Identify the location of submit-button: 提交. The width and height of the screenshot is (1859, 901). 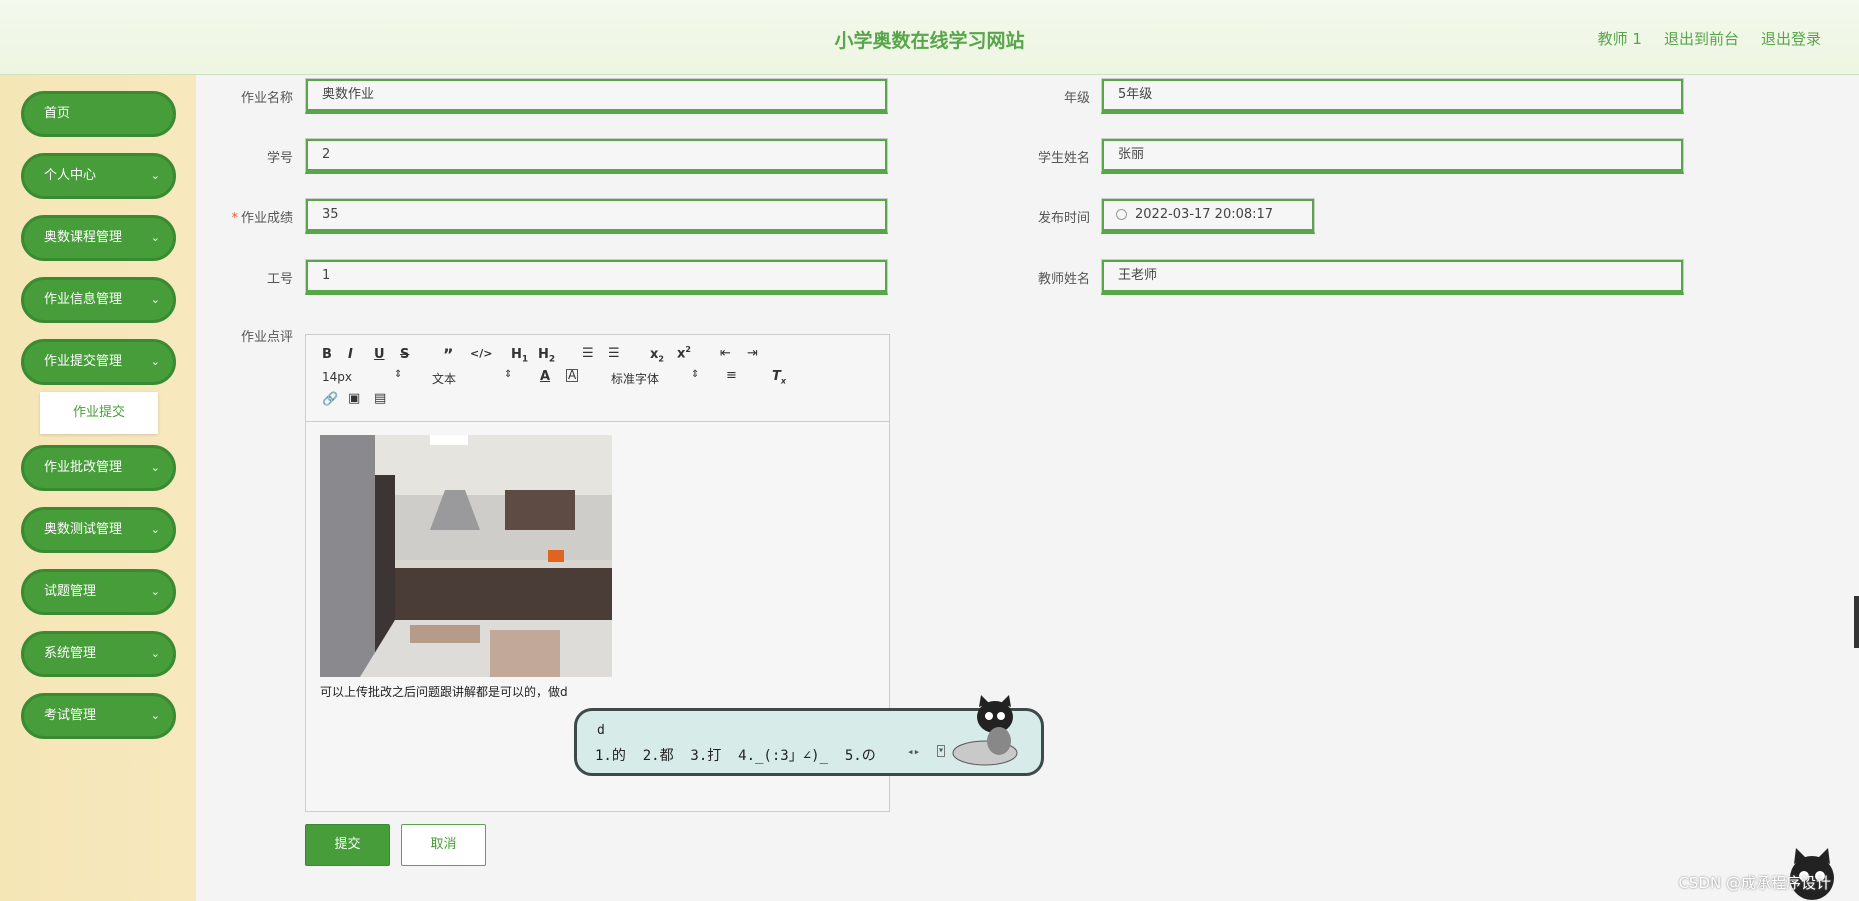
(347, 845).